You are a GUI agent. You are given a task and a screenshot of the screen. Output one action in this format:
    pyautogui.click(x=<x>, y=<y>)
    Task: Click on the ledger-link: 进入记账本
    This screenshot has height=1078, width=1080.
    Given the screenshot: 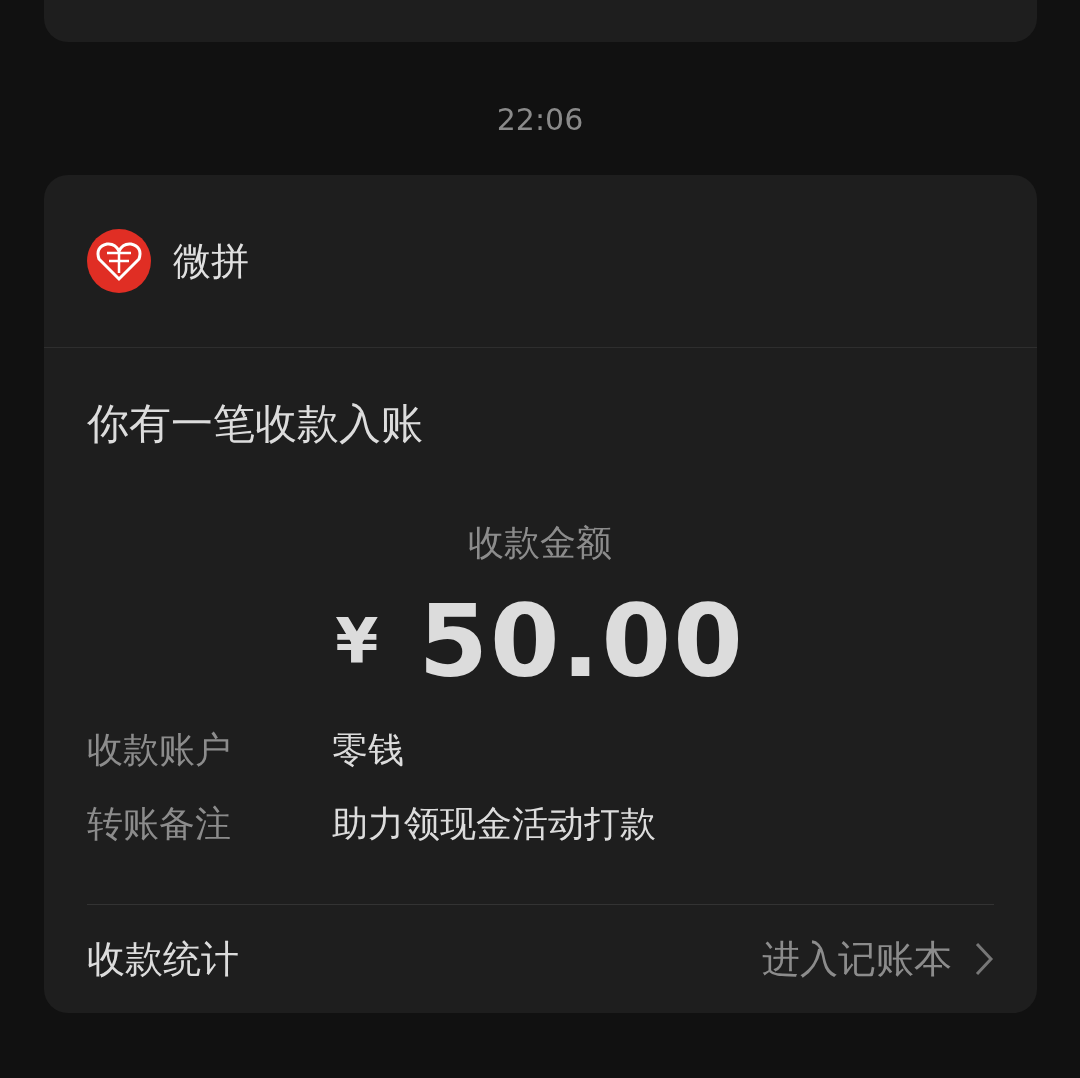 What is the action you would take?
    pyautogui.click(x=877, y=959)
    